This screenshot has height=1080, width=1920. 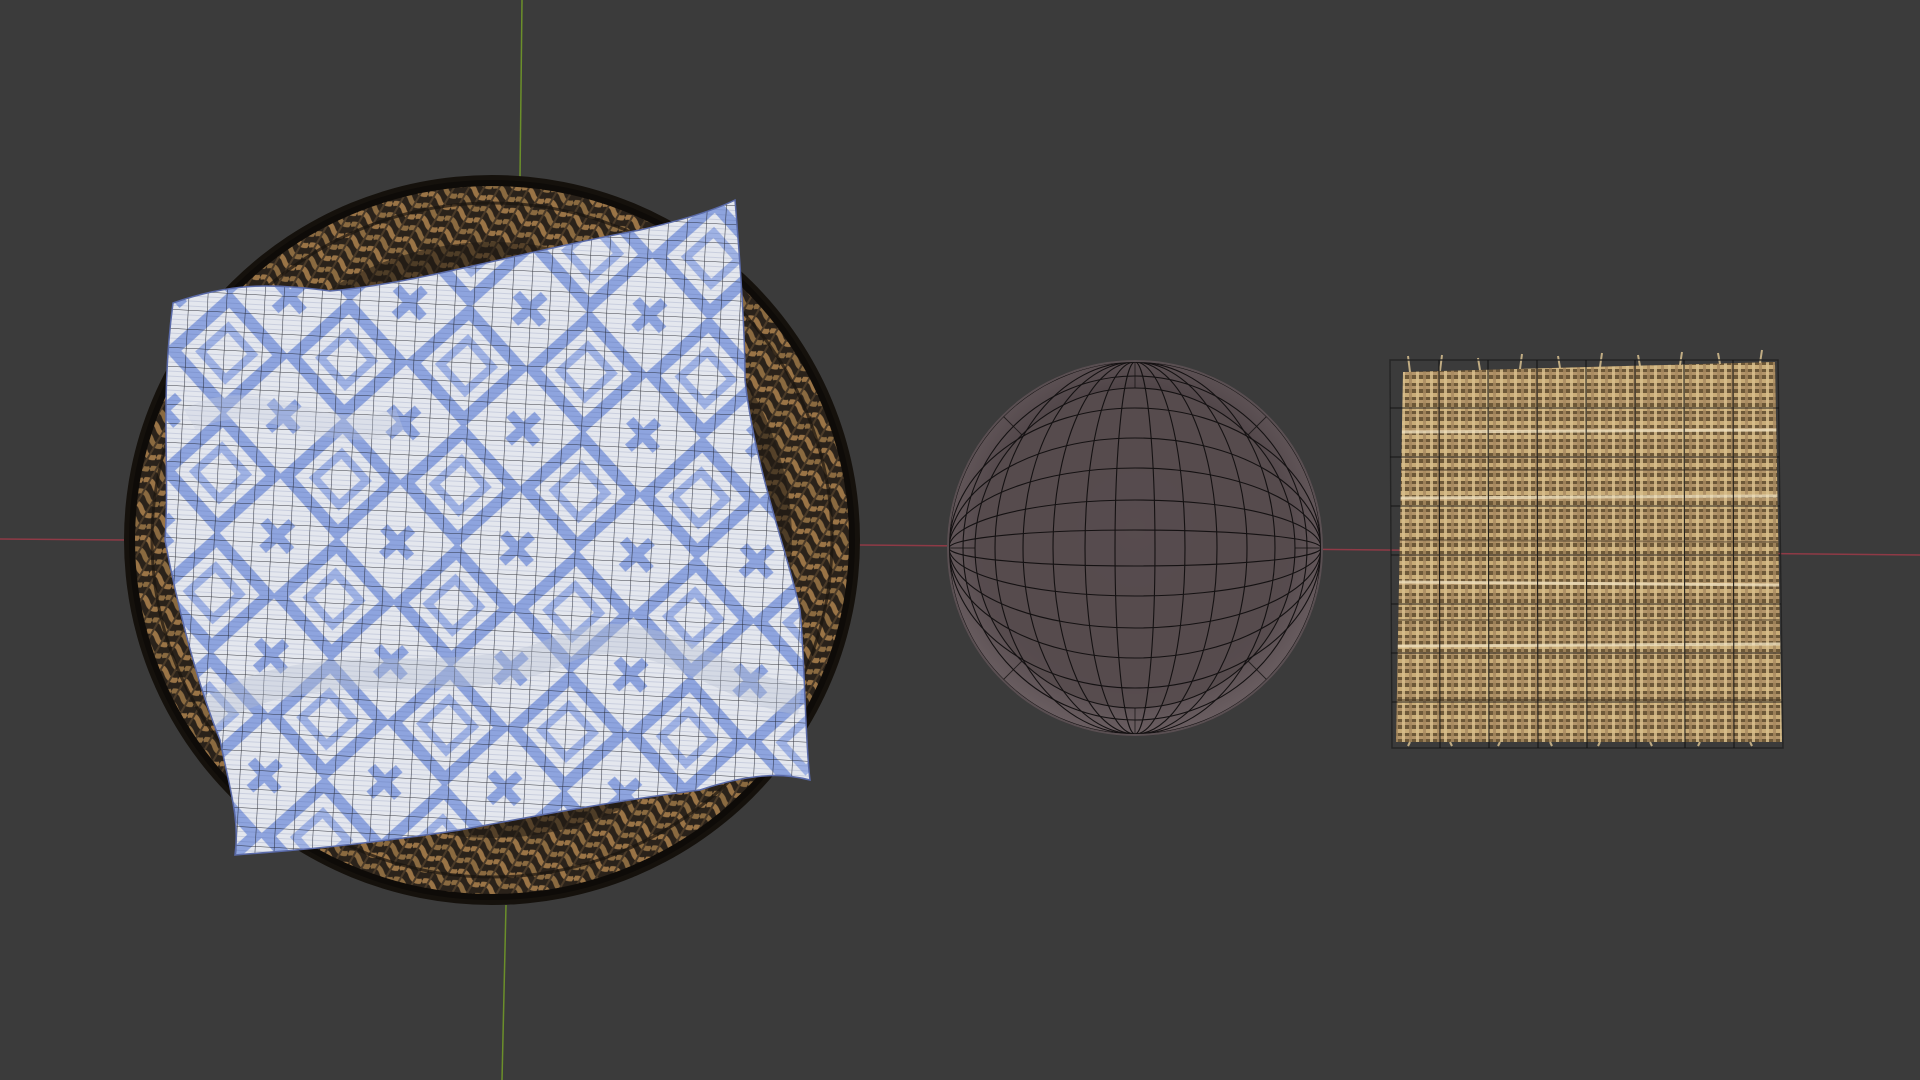 What do you see at coordinates (1135, 548) in the screenshot?
I see `wooden-plate` at bounding box center [1135, 548].